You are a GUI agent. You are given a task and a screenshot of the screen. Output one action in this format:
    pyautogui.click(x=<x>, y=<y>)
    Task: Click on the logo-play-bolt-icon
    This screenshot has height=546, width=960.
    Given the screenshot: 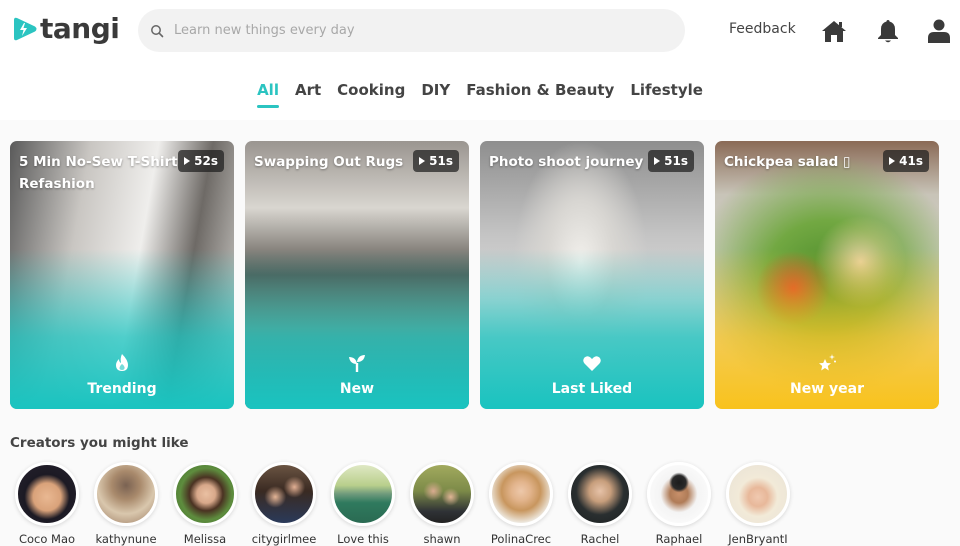 What is the action you would take?
    pyautogui.click(x=25, y=29)
    